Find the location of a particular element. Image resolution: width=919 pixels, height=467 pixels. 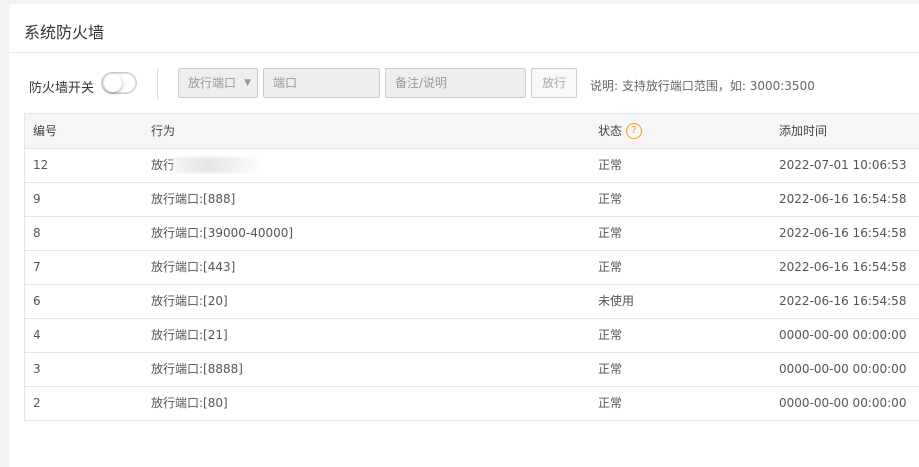

header-time: 添加时间 is located at coordinates (803, 131).